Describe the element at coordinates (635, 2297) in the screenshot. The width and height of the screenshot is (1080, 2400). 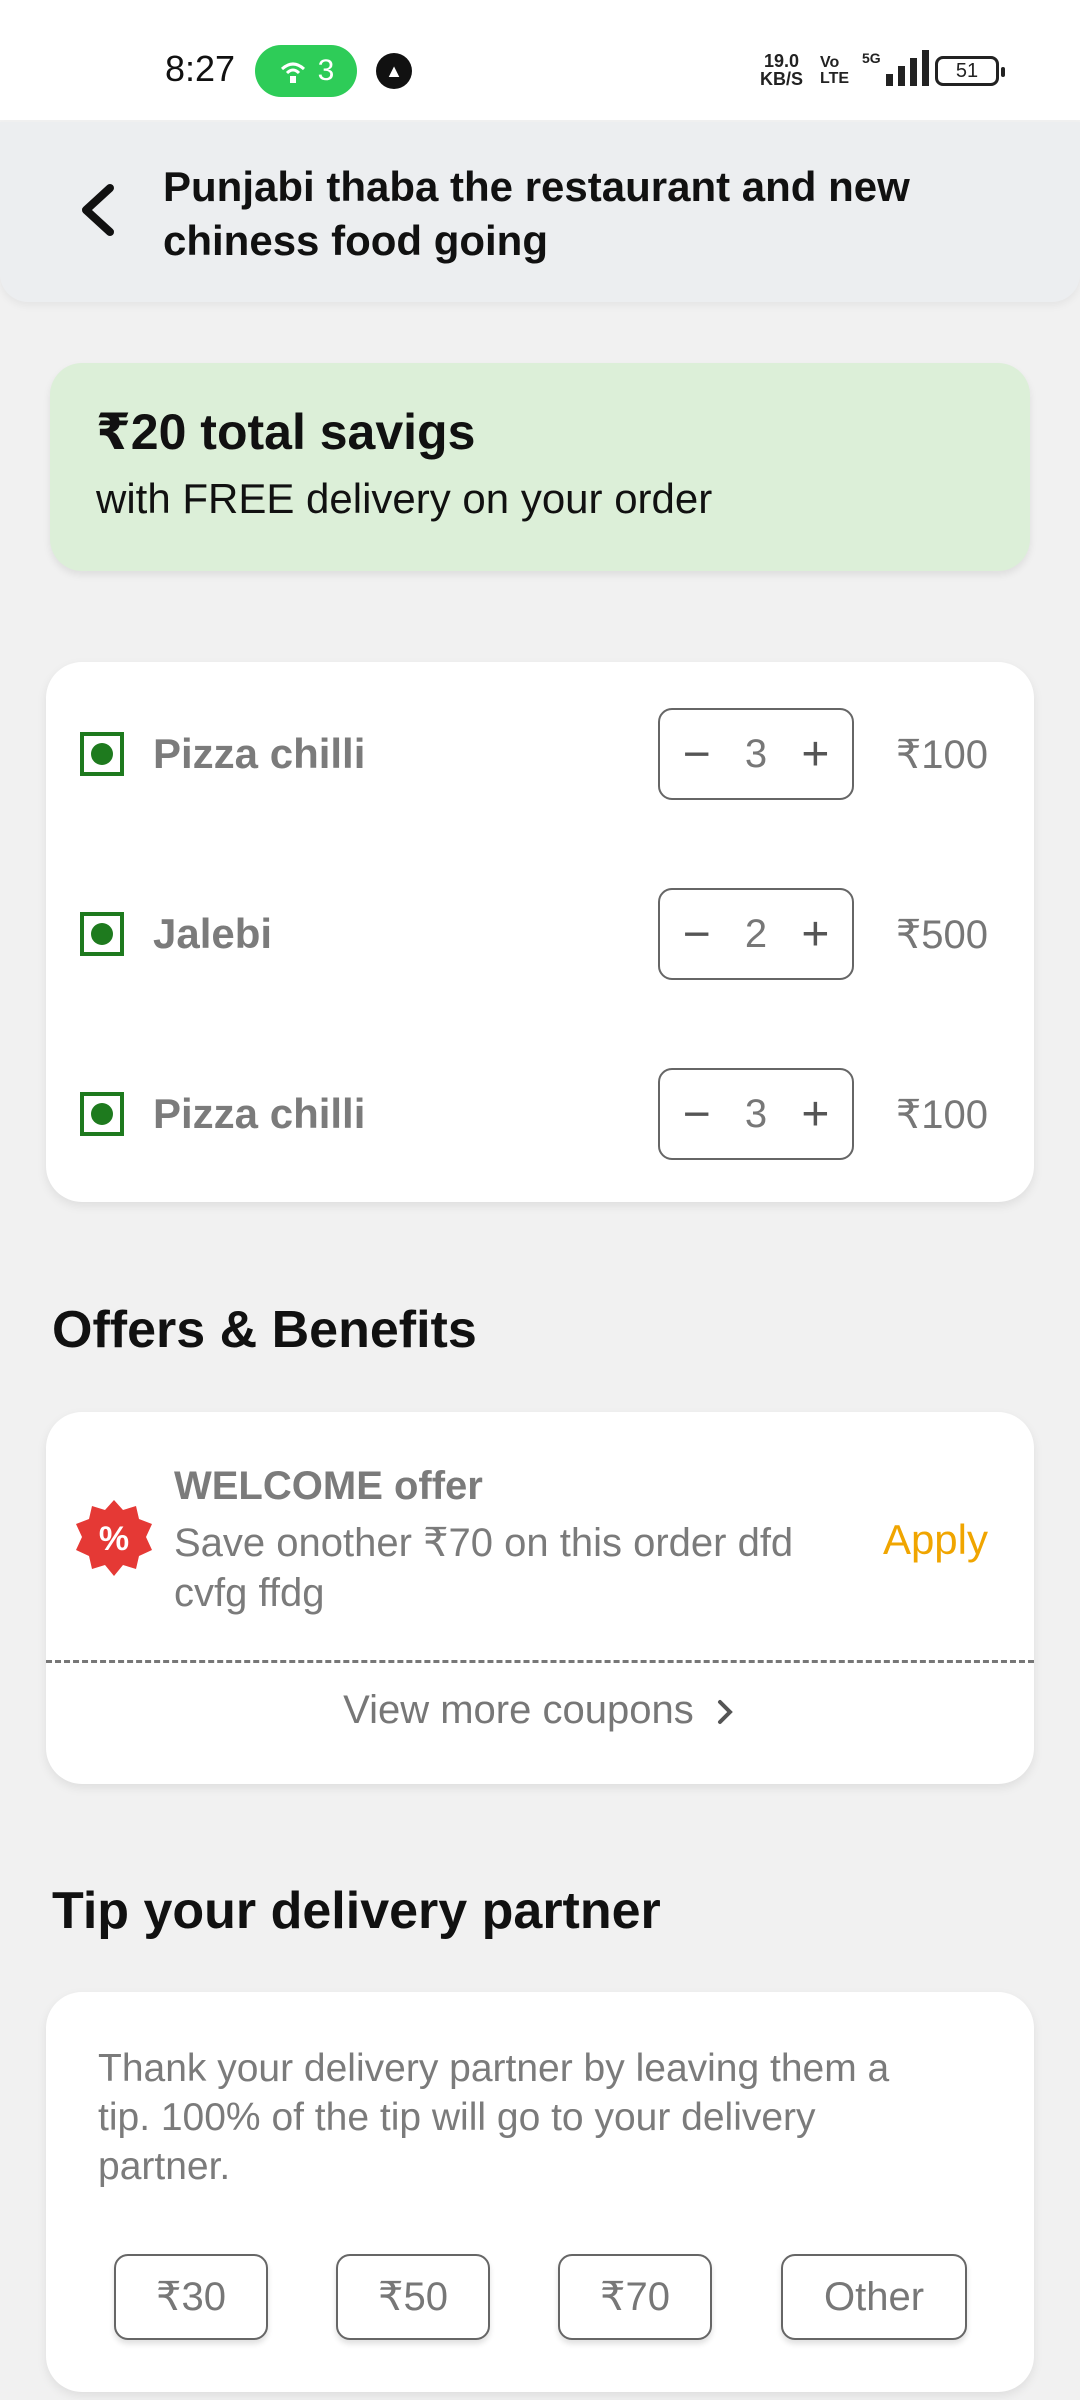
I see `tip-option-70: ₹70` at that location.